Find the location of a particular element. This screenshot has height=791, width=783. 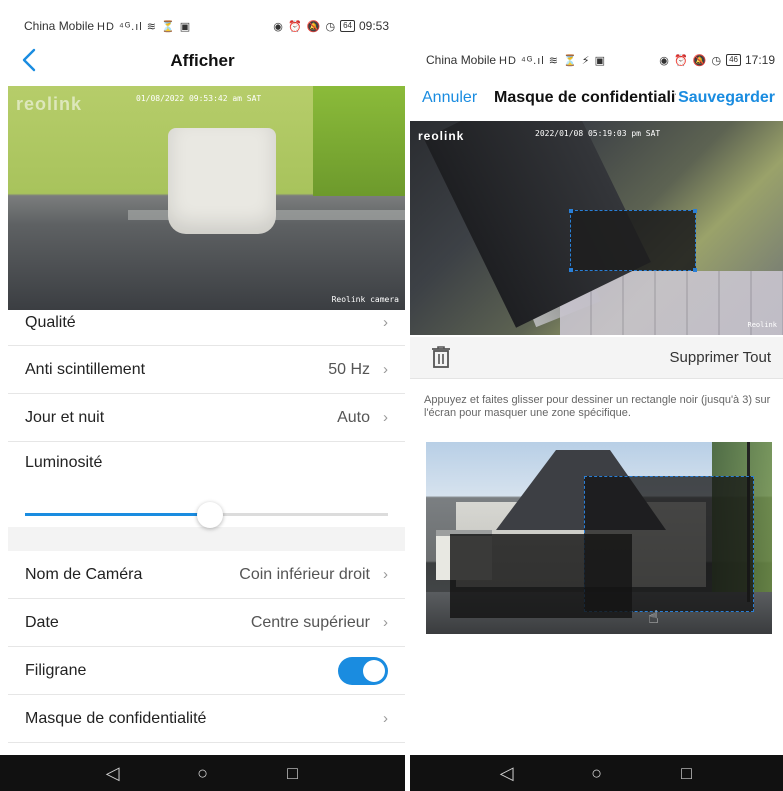

day-night-label: Jour et nuit is located at coordinates (65, 417).